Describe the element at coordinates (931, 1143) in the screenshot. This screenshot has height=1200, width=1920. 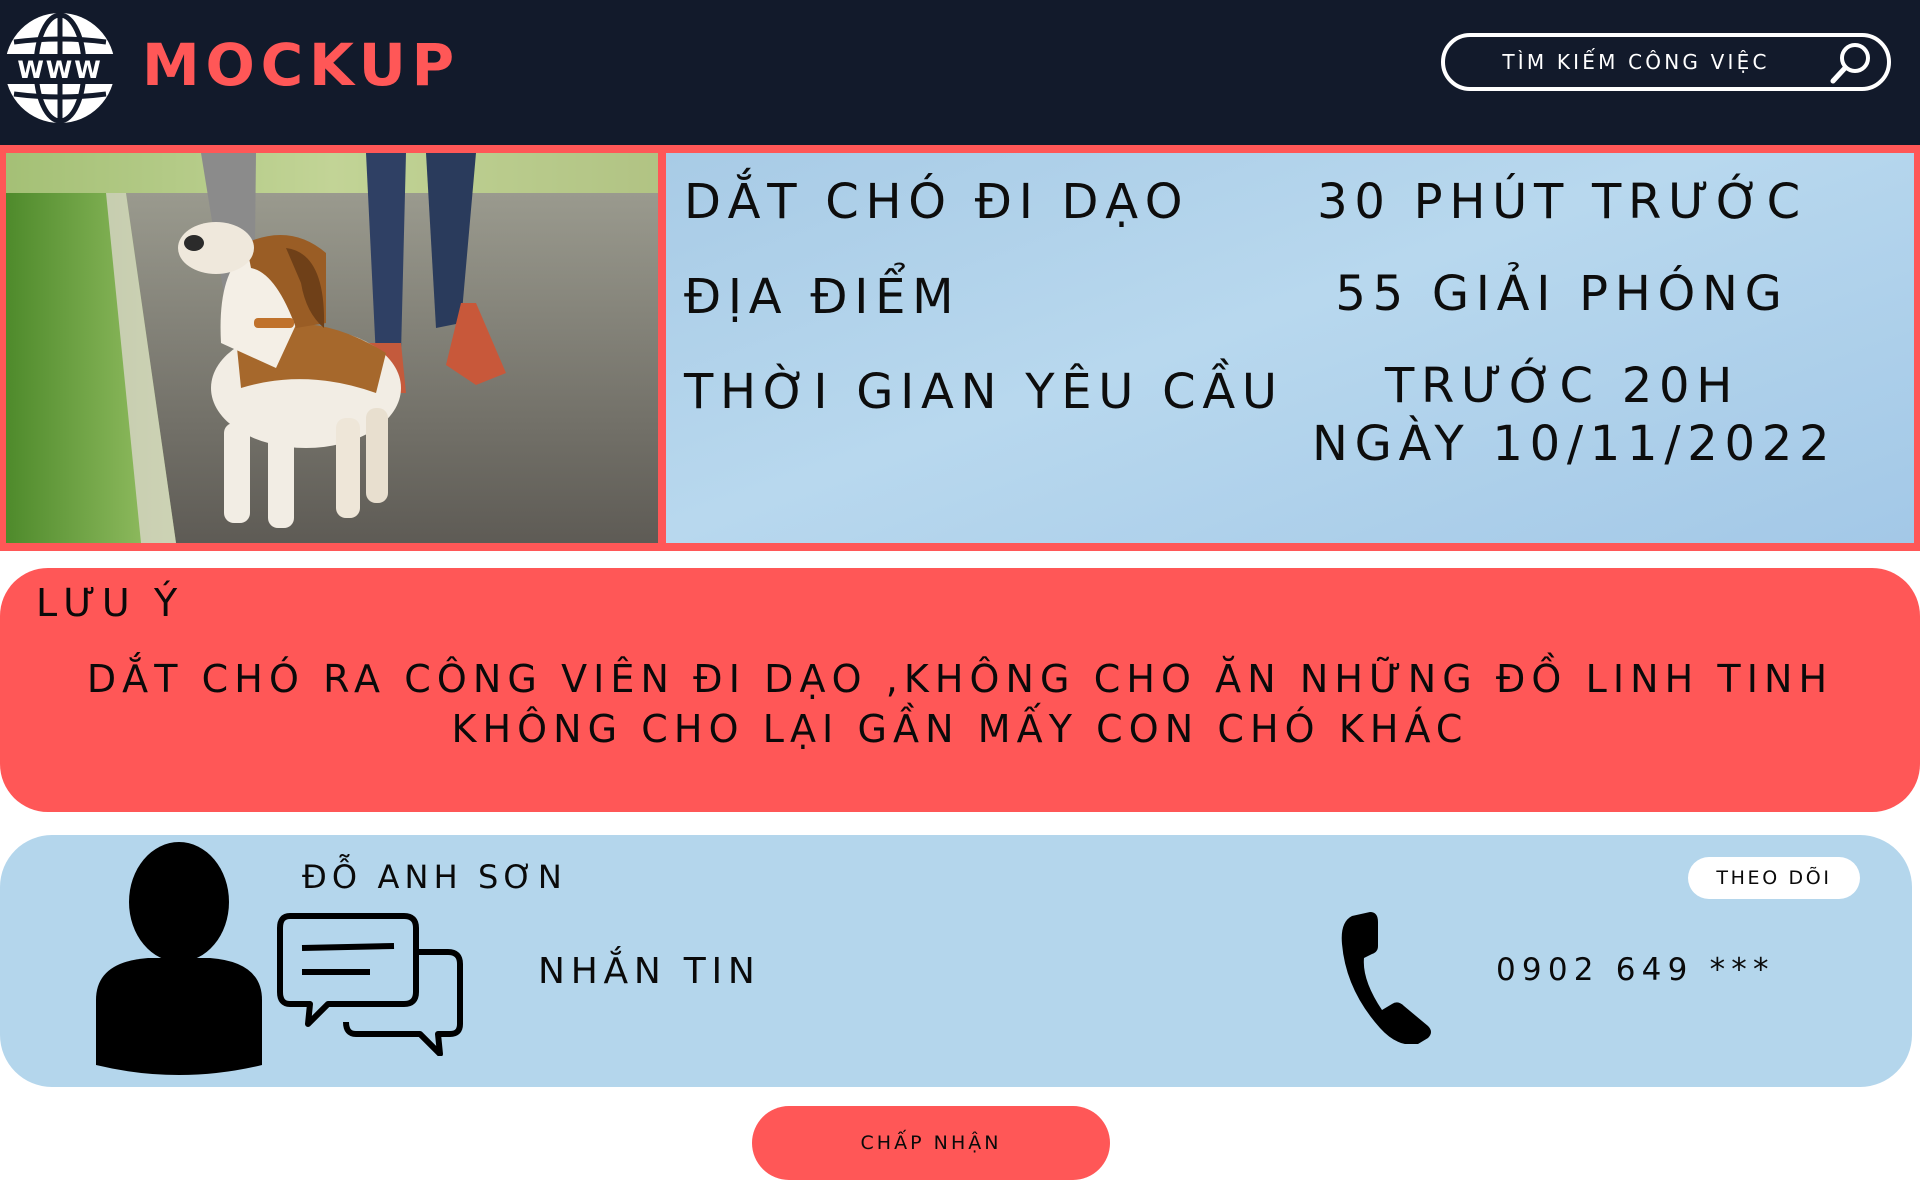
I see `accept-button: CHẤP NHẬN` at that location.